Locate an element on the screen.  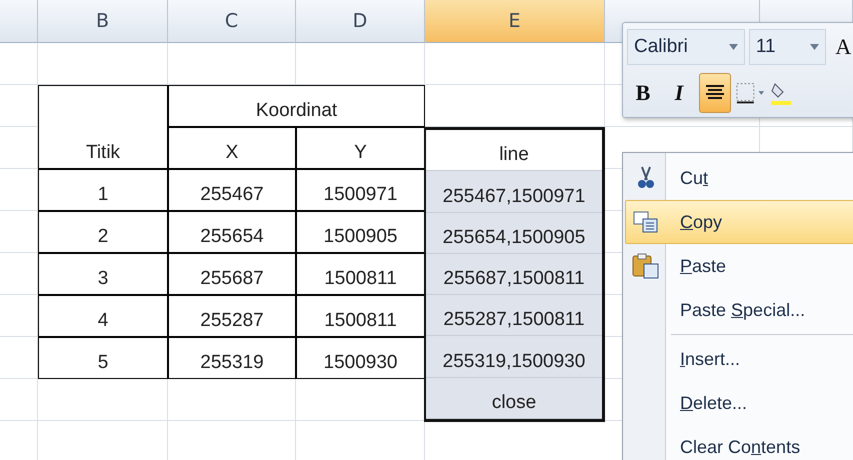
table-cell: 255687,1500811 is located at coordinates (514, 275).